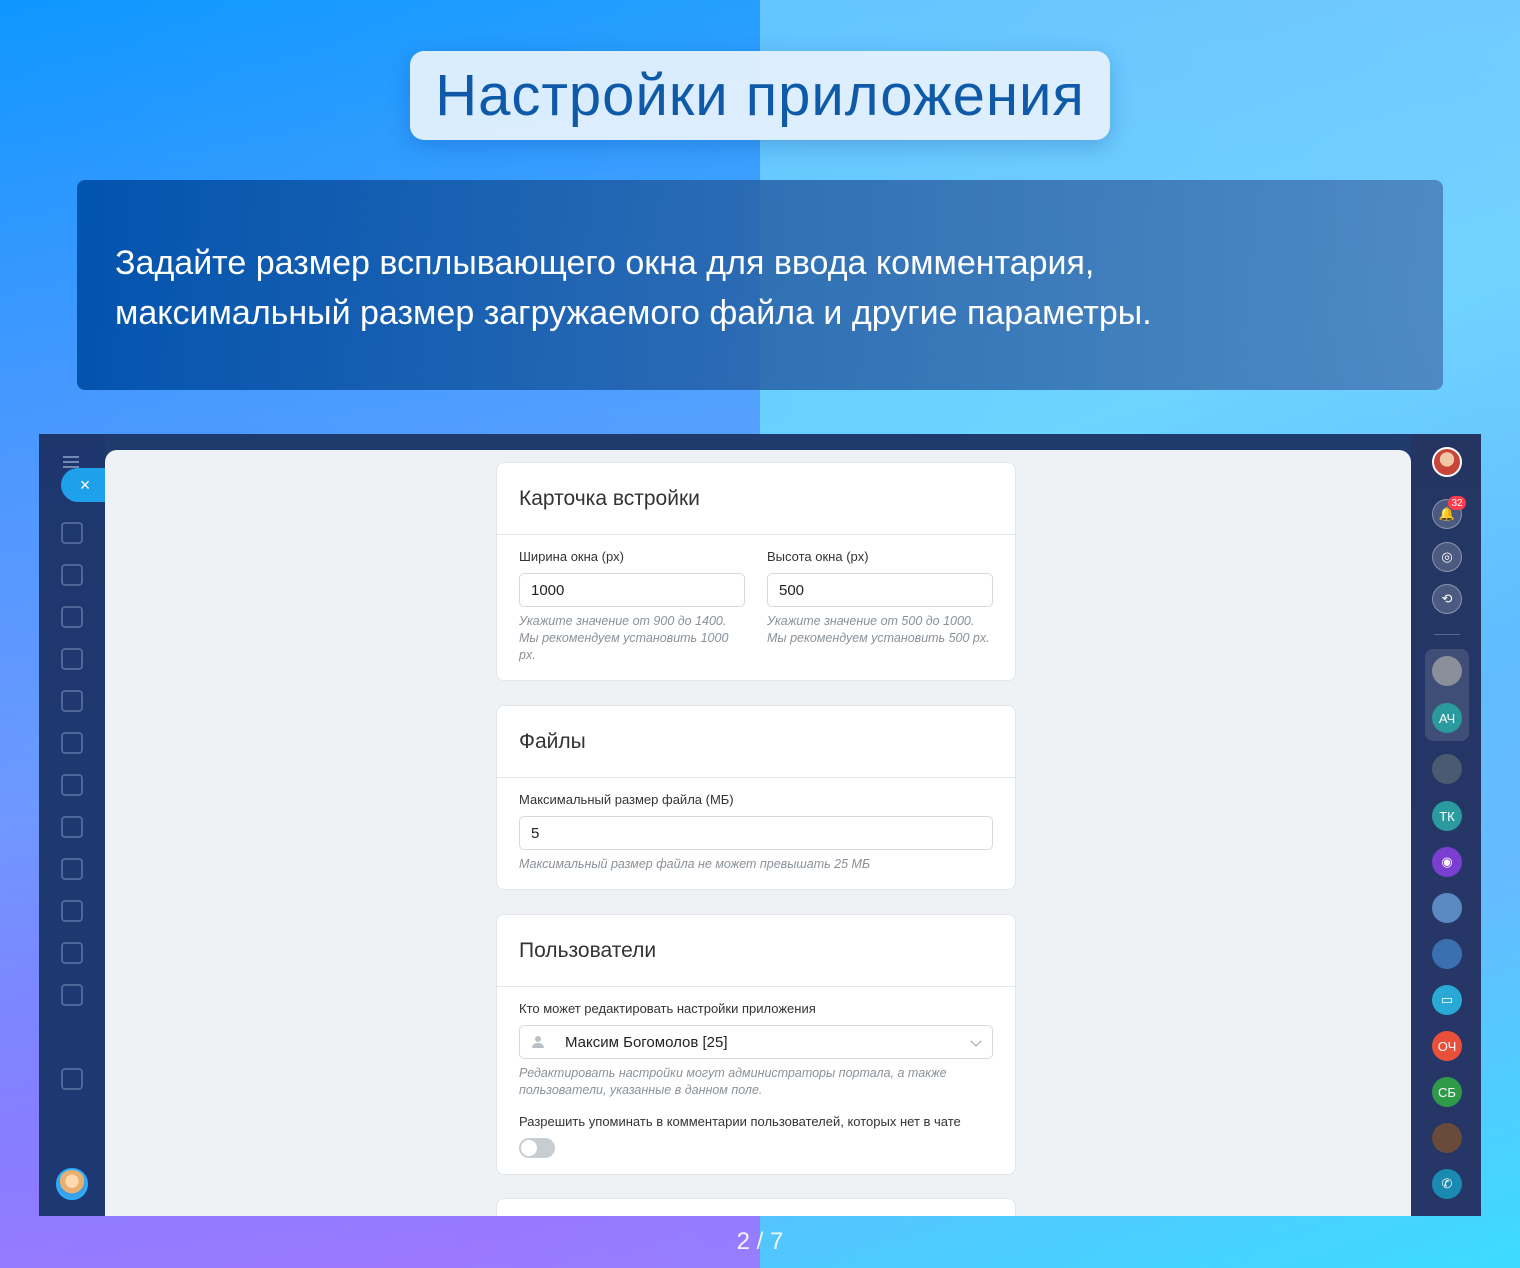  What do you see at coordinates (1447, 1092) in the screenshot?
I see `contact-initials: СБ` at bounding box center [1447, 1092].